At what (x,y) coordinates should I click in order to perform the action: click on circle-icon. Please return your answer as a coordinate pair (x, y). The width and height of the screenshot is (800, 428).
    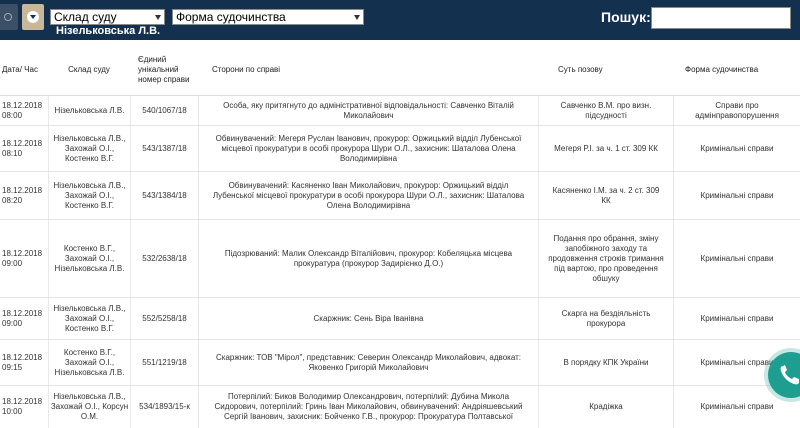
    Looking at the image, I should click on (8, 17).